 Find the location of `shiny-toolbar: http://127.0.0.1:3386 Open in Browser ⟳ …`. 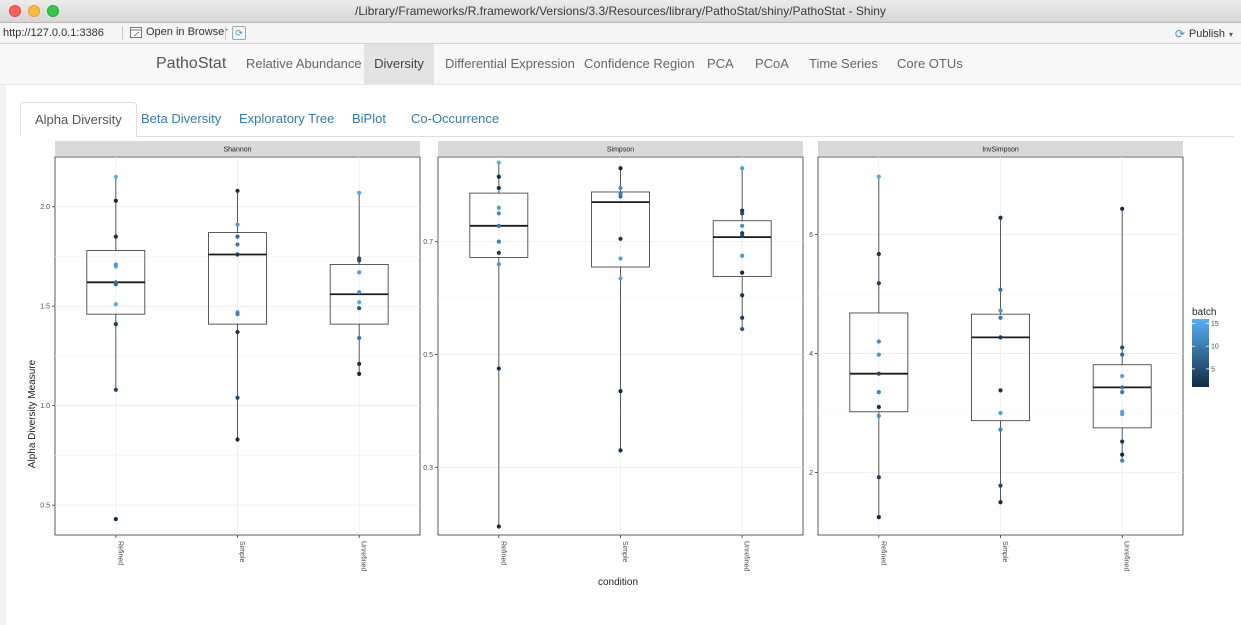

shiny-toolbar: http://127.0.0.1:3386 Open in Browser ⟳ … is located at coordinates (620, 33).